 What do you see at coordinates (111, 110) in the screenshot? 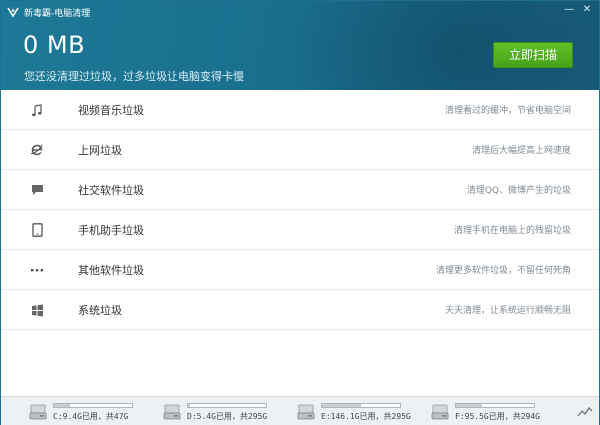
I see `category-name: 视频音乐垃圾` at bounding box center [111, 110].